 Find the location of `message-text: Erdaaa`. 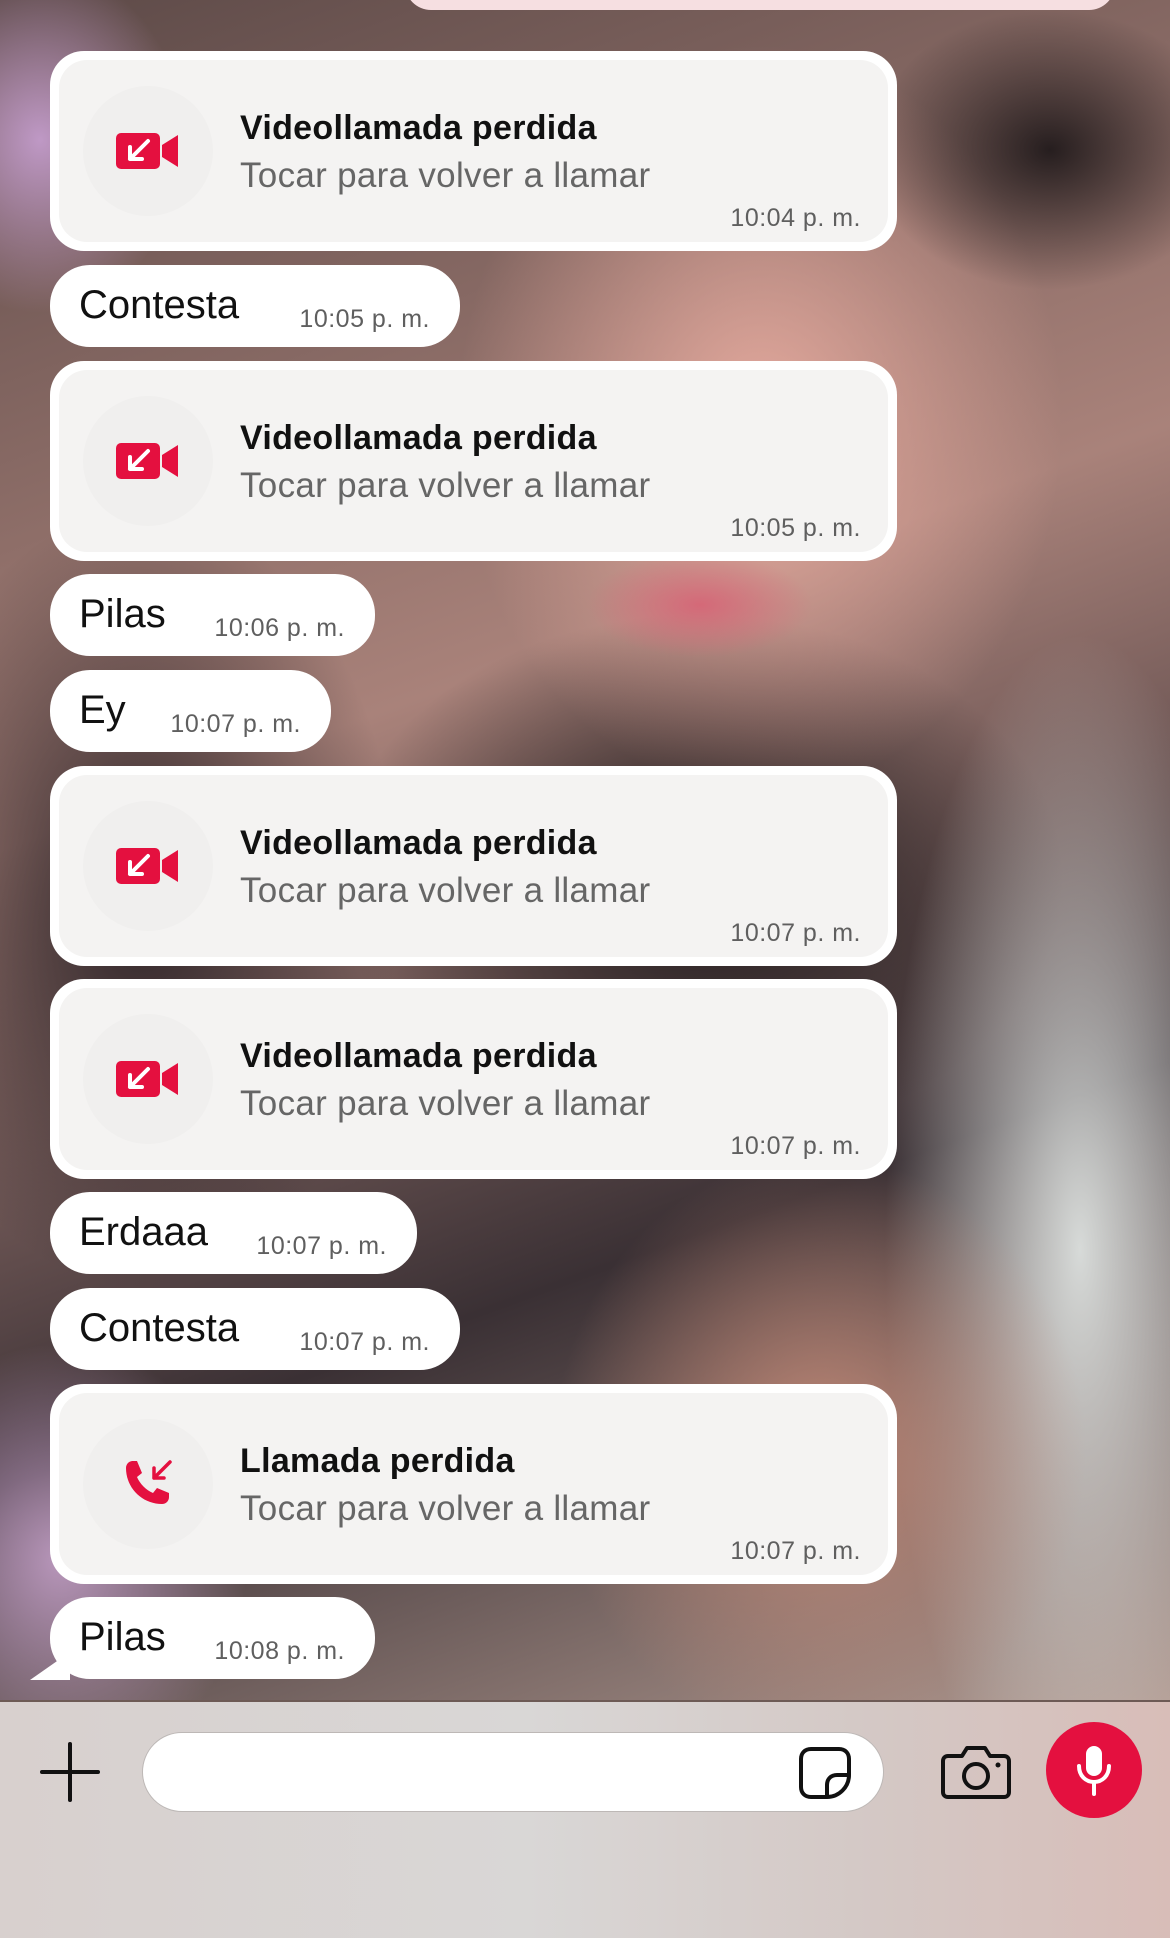

message-text: Erdaaa is located at coordinates (143, 1232).